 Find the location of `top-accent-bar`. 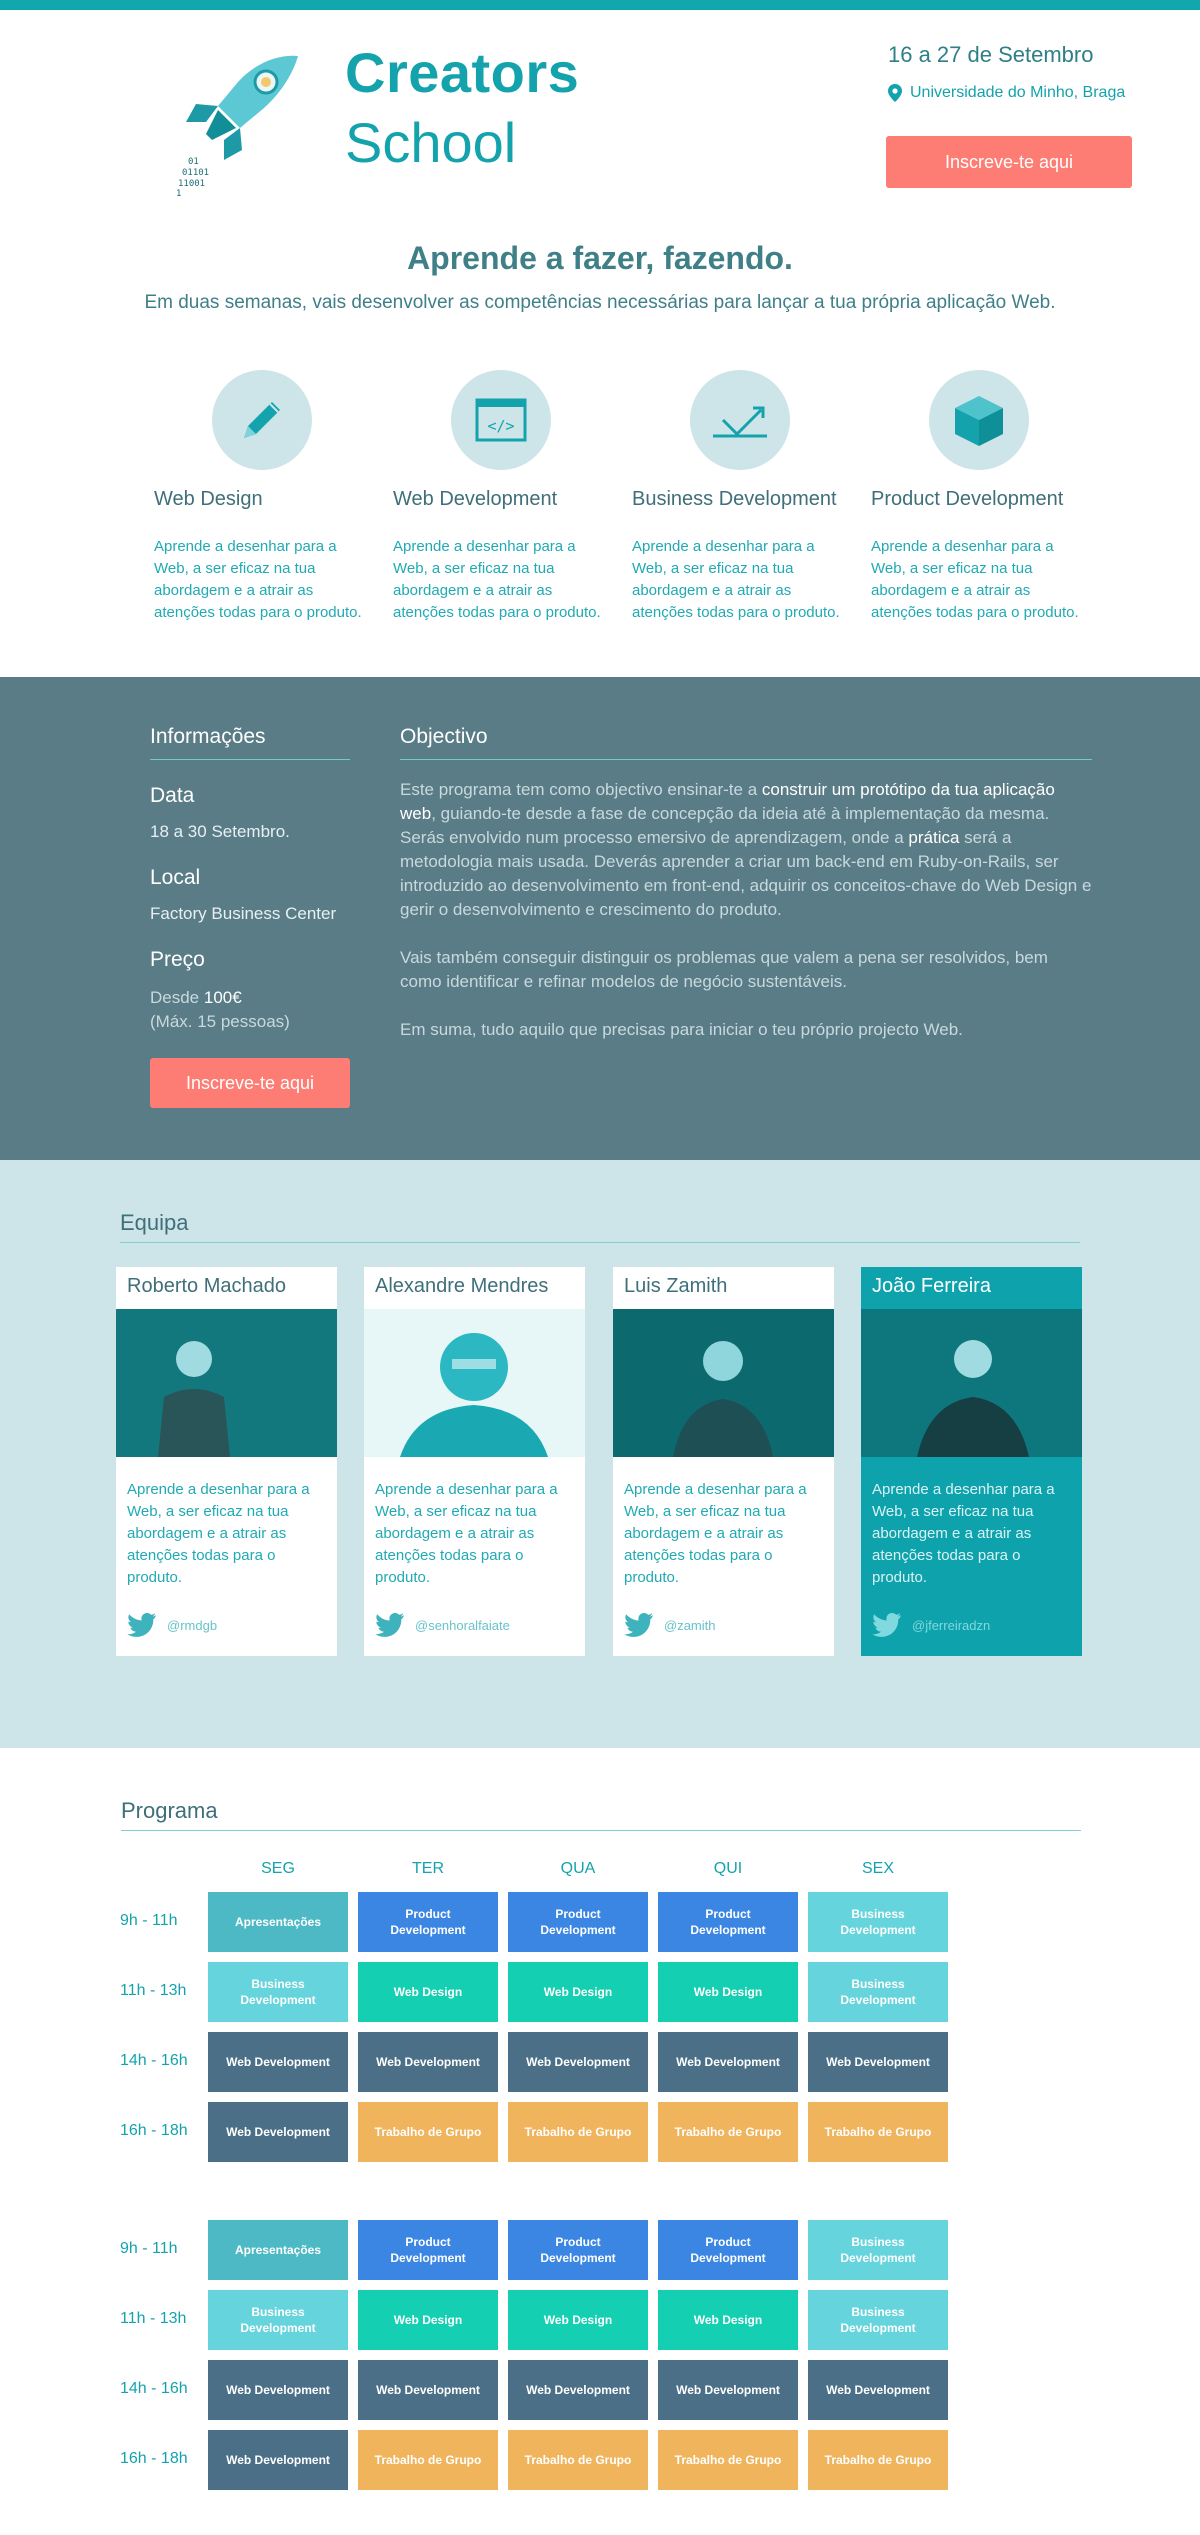

top-accent-bar is located at coordinates (600, 5).